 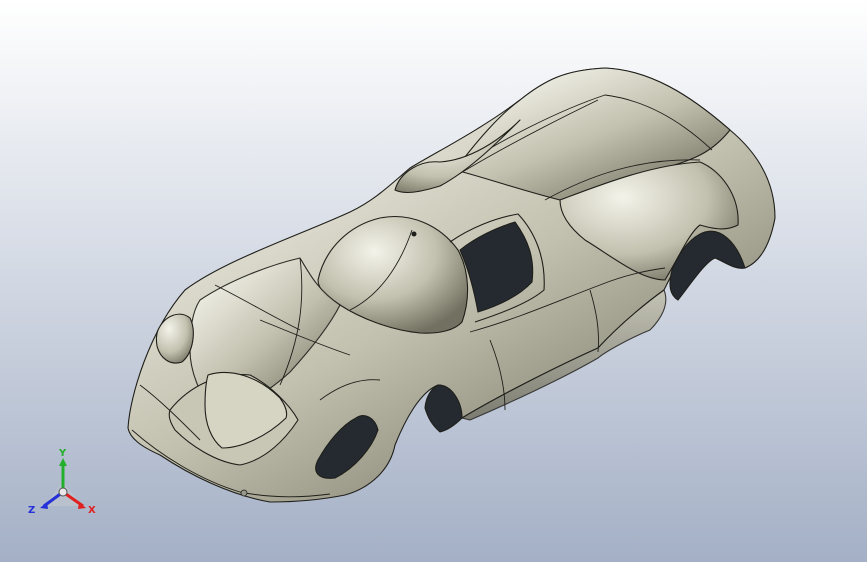 What do you see at coordinates (63, 486) in the screenshot?
I see `orientation-triad: Y Z X` at bounding box center [63, 486].